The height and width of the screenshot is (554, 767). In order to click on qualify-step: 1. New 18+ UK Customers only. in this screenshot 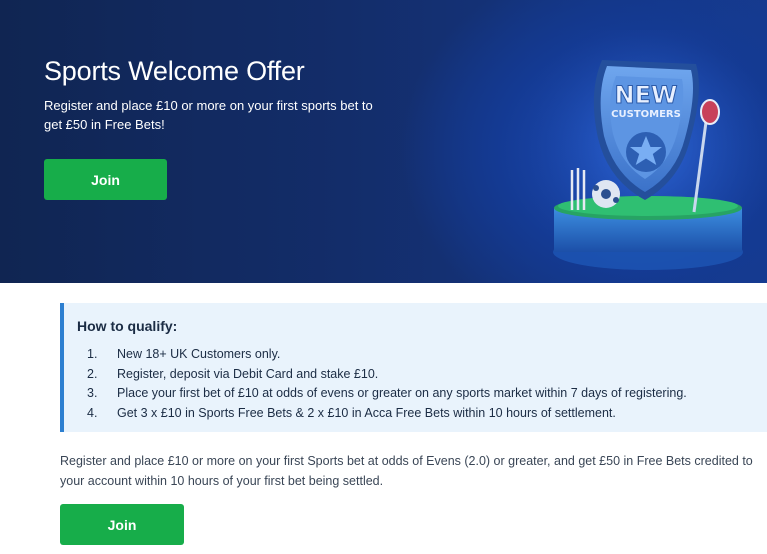, I will do `click(387, 355)`.